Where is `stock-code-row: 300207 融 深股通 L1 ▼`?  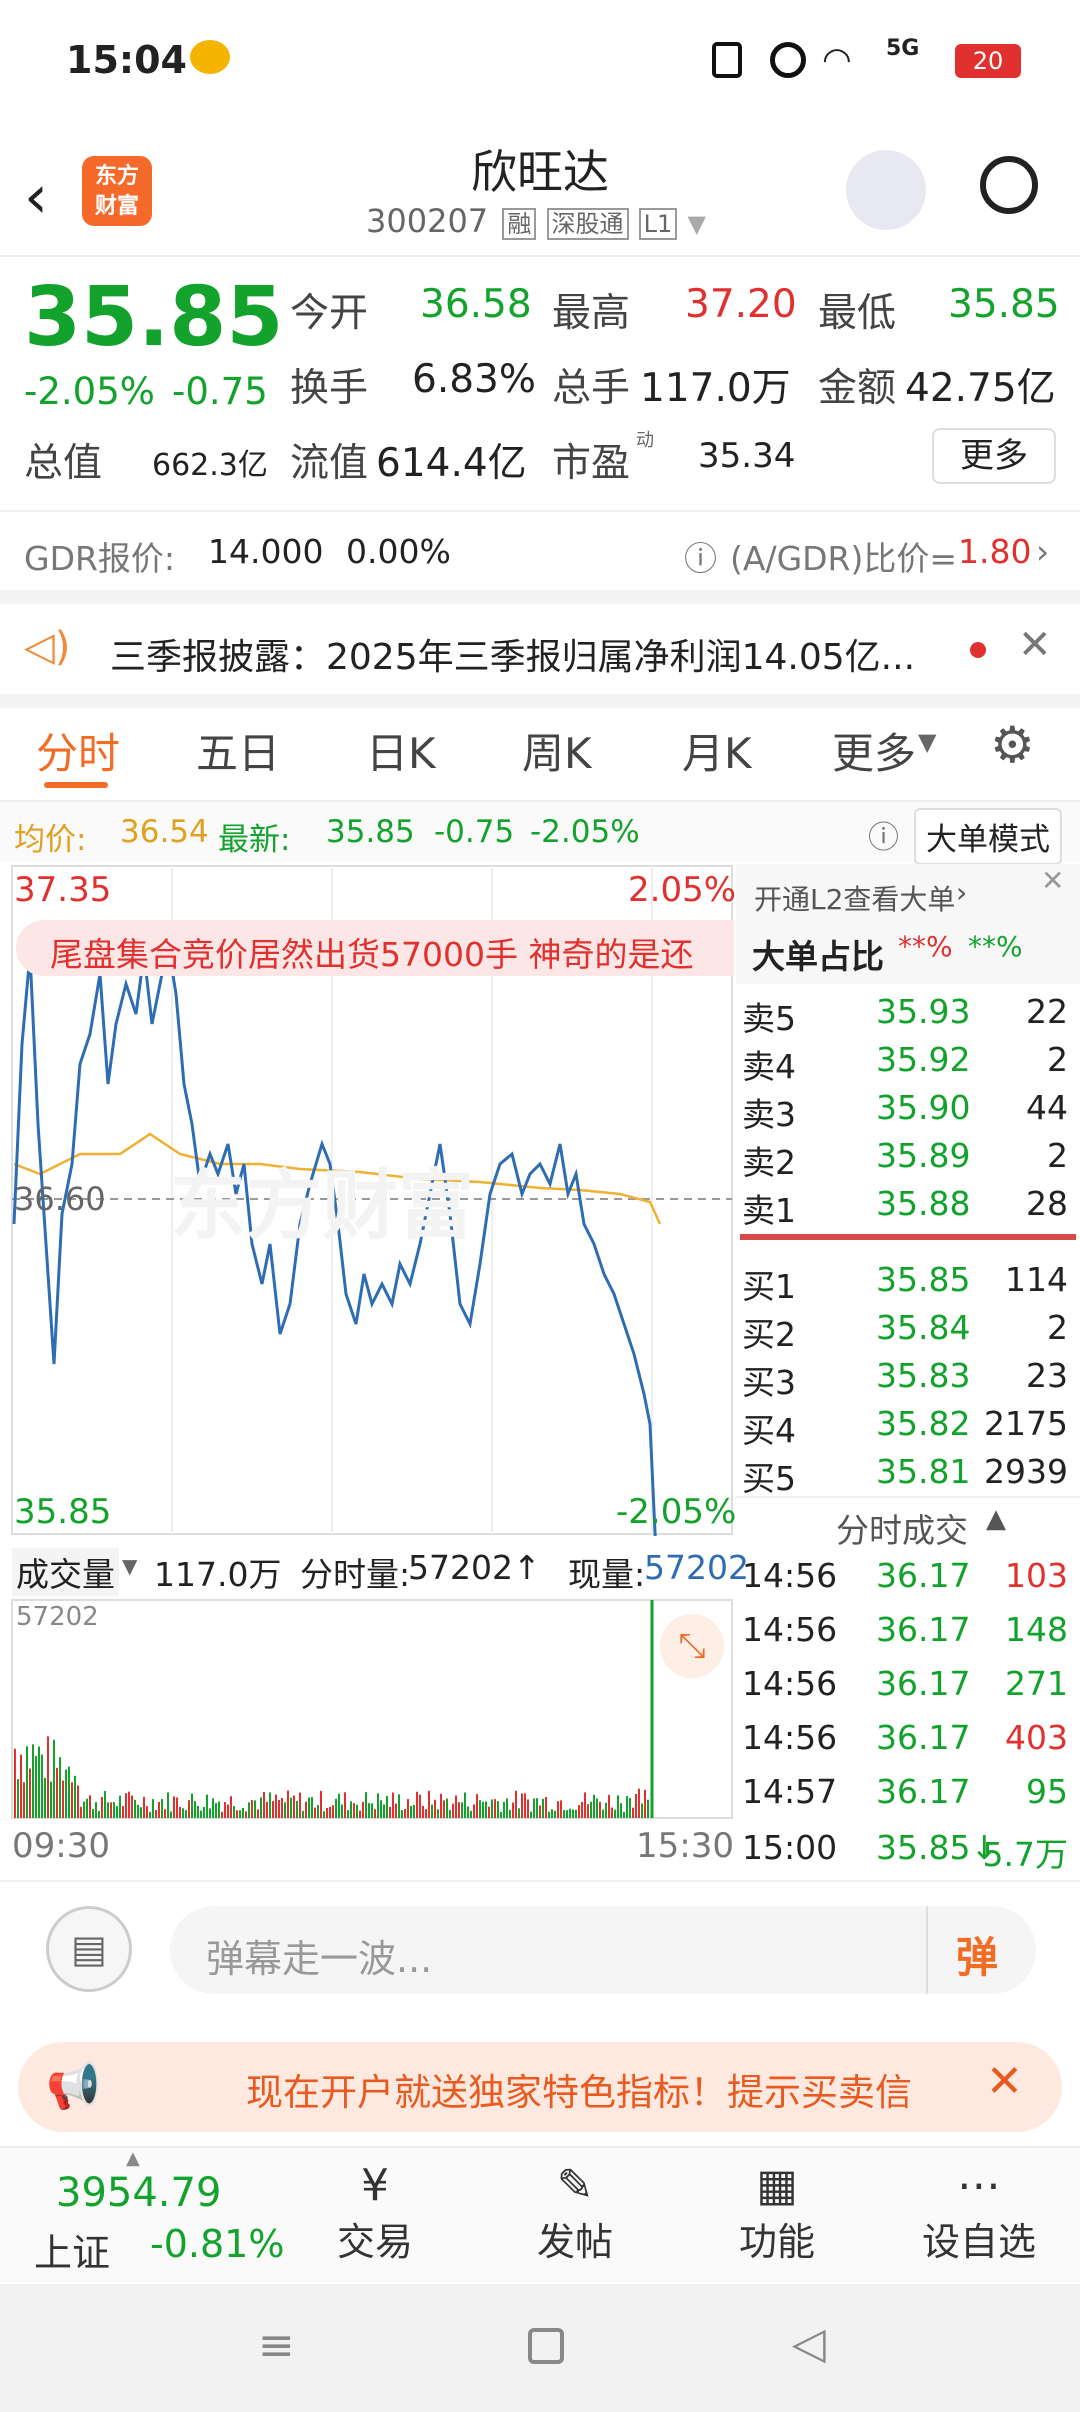 stock-code-row: 300207 融 深股通 L1 ▼ is located at coordinates (536, 221).